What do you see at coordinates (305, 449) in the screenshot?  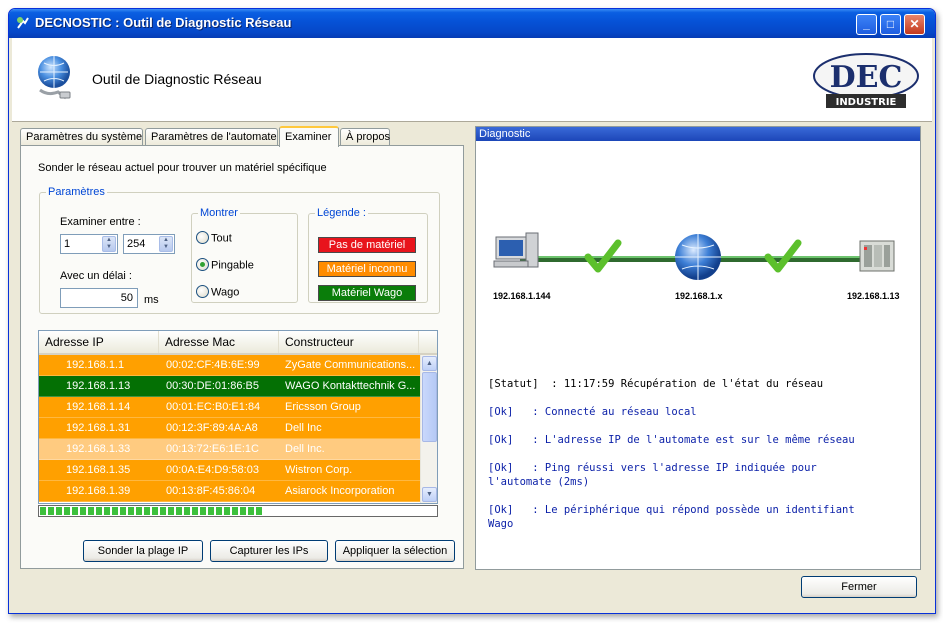 I see `cell-vendor: Dell Inc.` at bounding box center [305, 449].